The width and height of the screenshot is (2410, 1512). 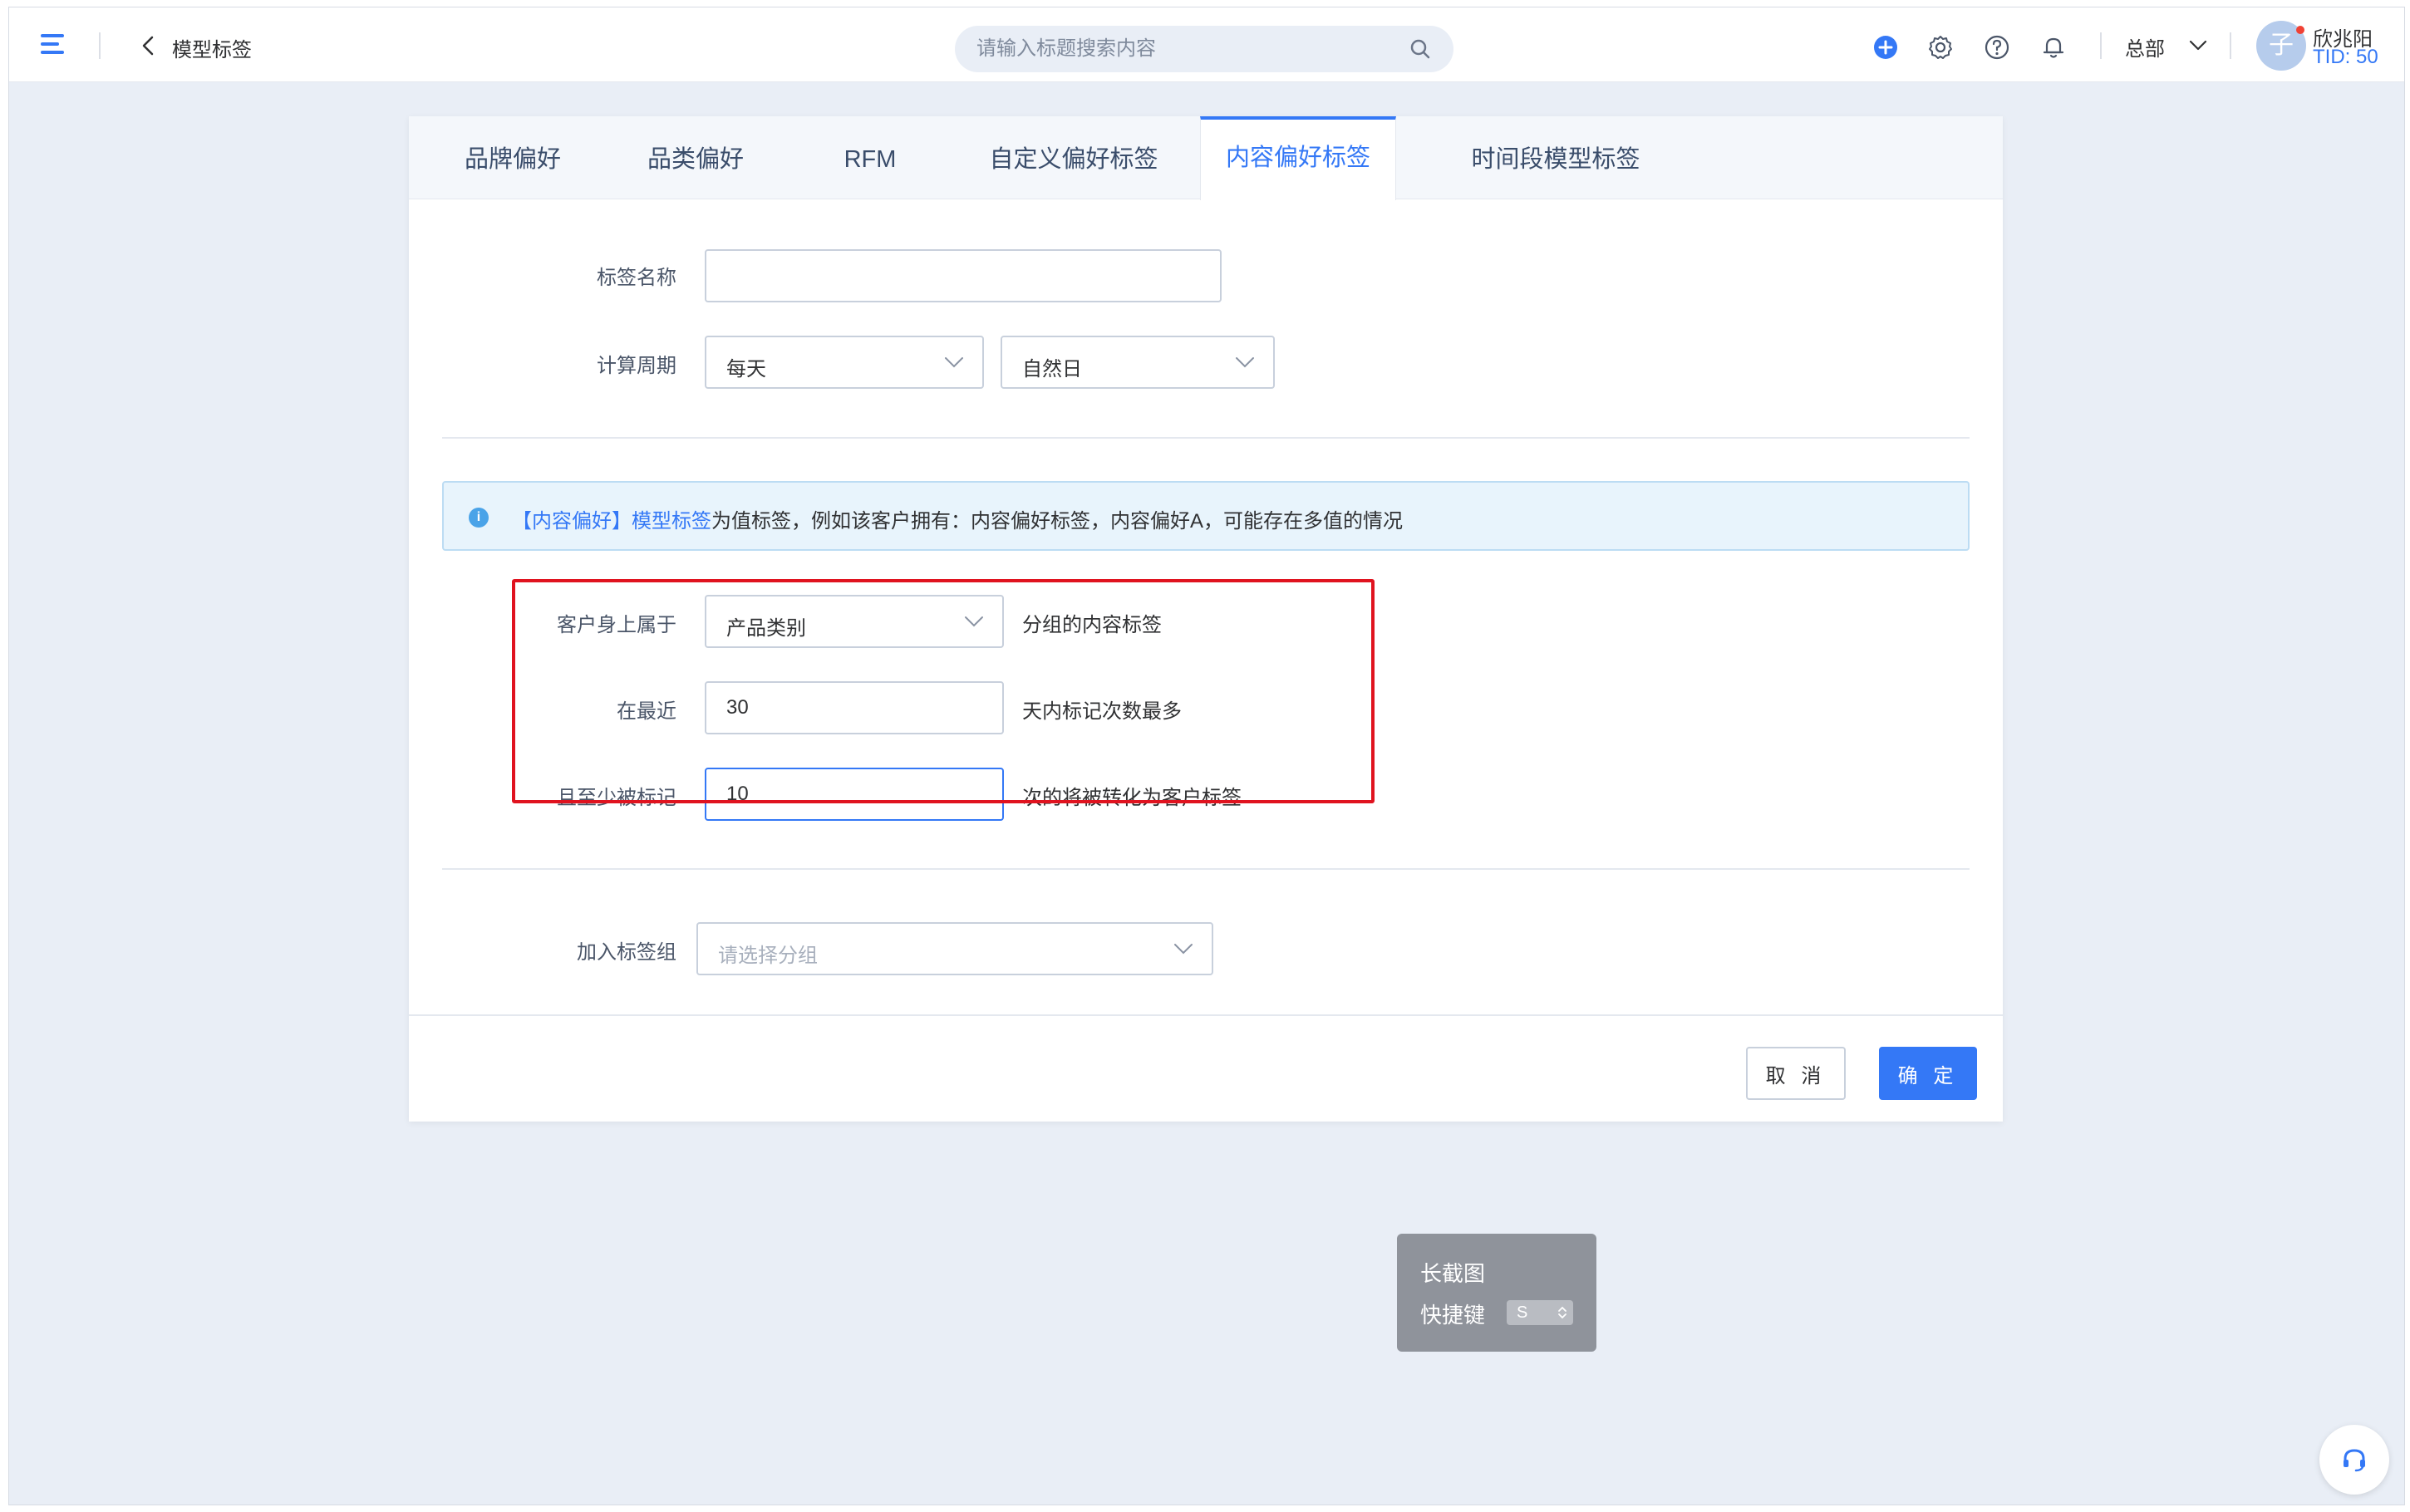 I want to click on long-screenshot-title: 长截图, so click(x=1453, y=1274).